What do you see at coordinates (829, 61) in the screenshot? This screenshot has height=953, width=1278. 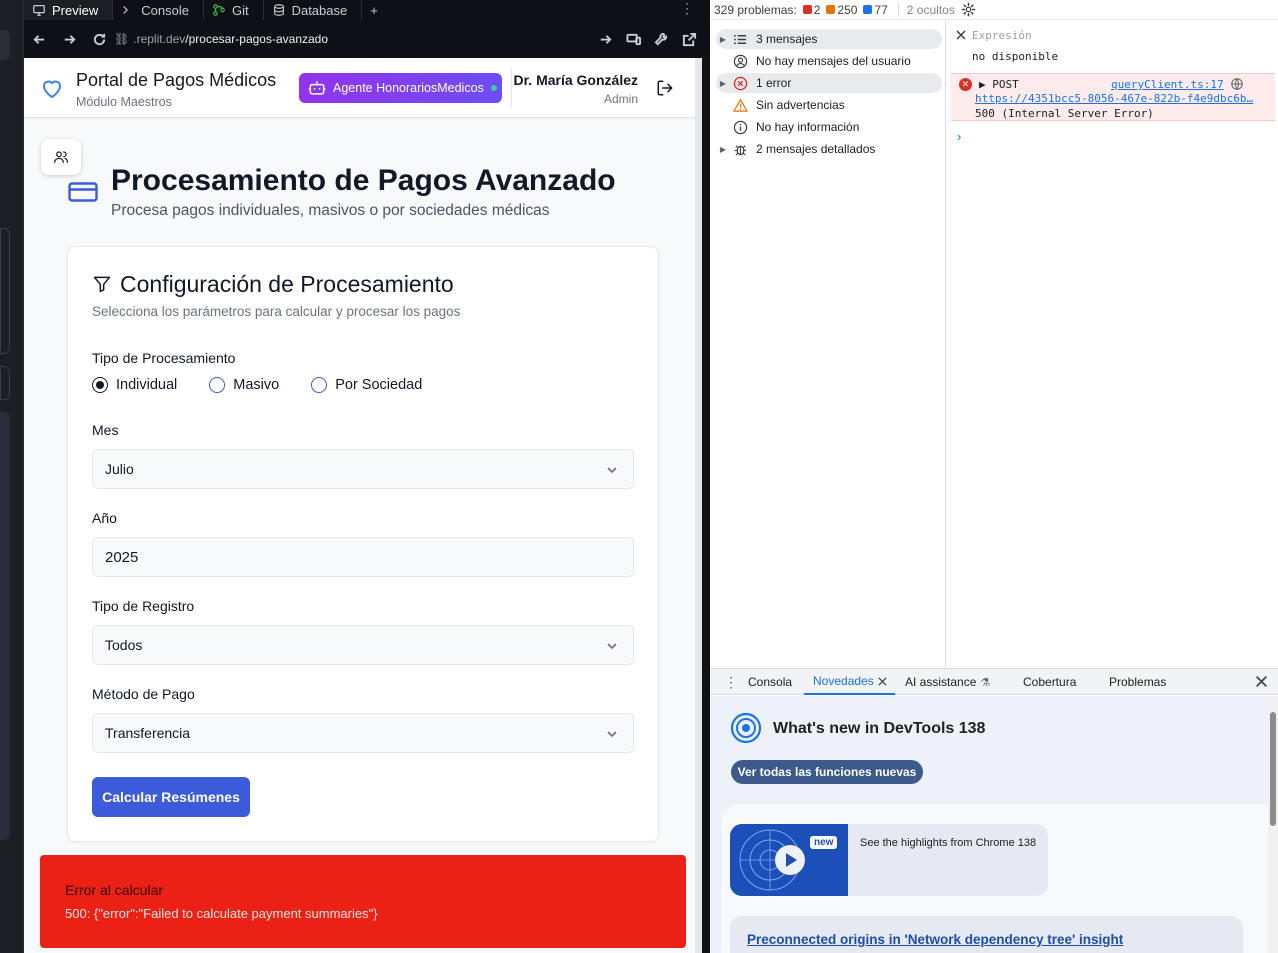 I see `sidebar-item-user-messages: No hay mensajes del usuario` at bounding box center [829, 61].